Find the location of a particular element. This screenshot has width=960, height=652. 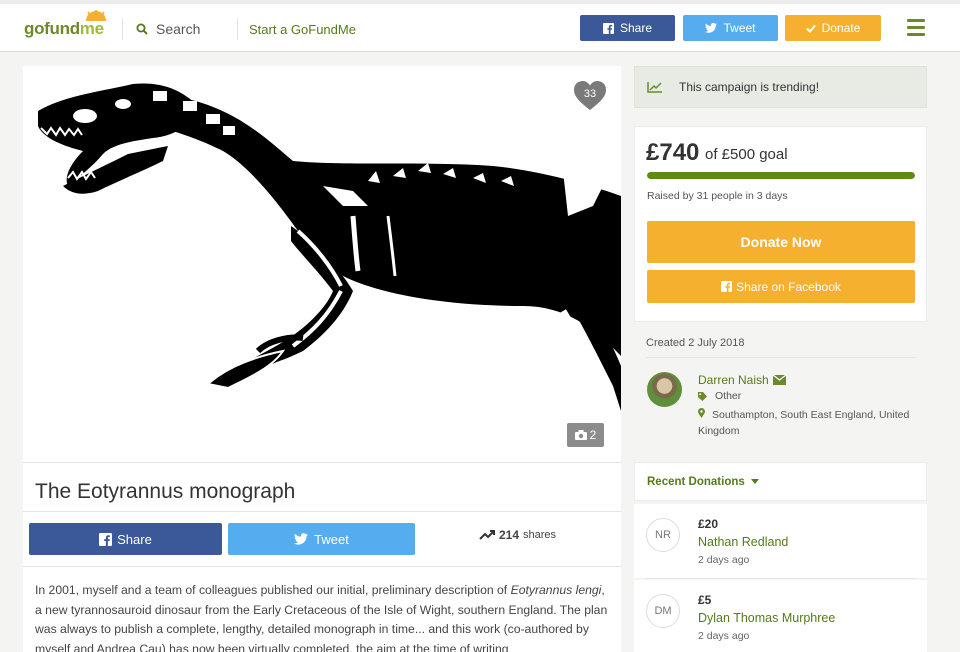

donation-item: NR £20 Nathan Redland 2 days ago is located at coordinates (780, 541).